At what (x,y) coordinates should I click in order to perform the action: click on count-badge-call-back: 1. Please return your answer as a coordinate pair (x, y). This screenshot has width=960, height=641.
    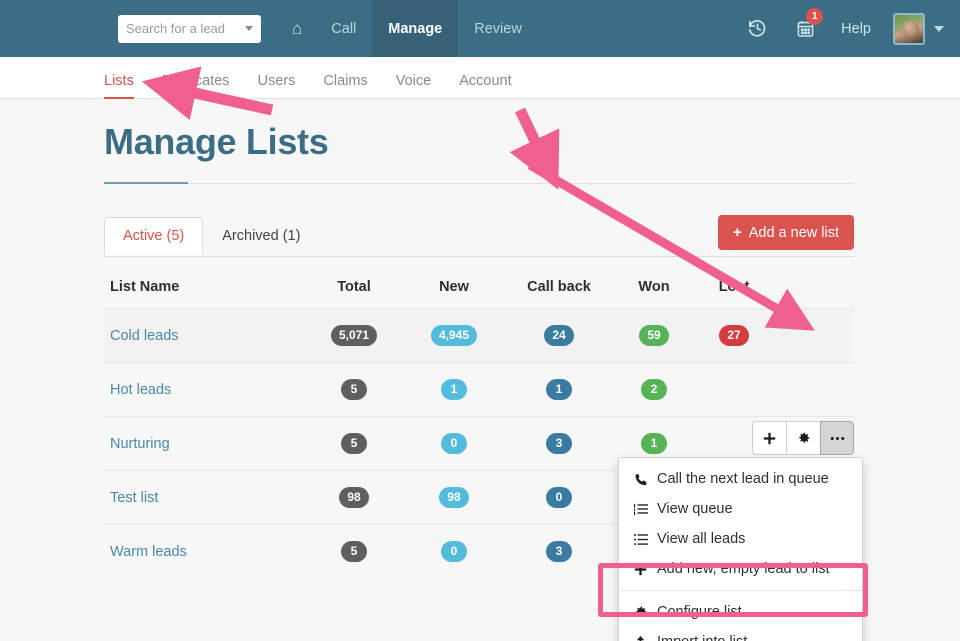
    Looking at the image, I should click on (559, 389).